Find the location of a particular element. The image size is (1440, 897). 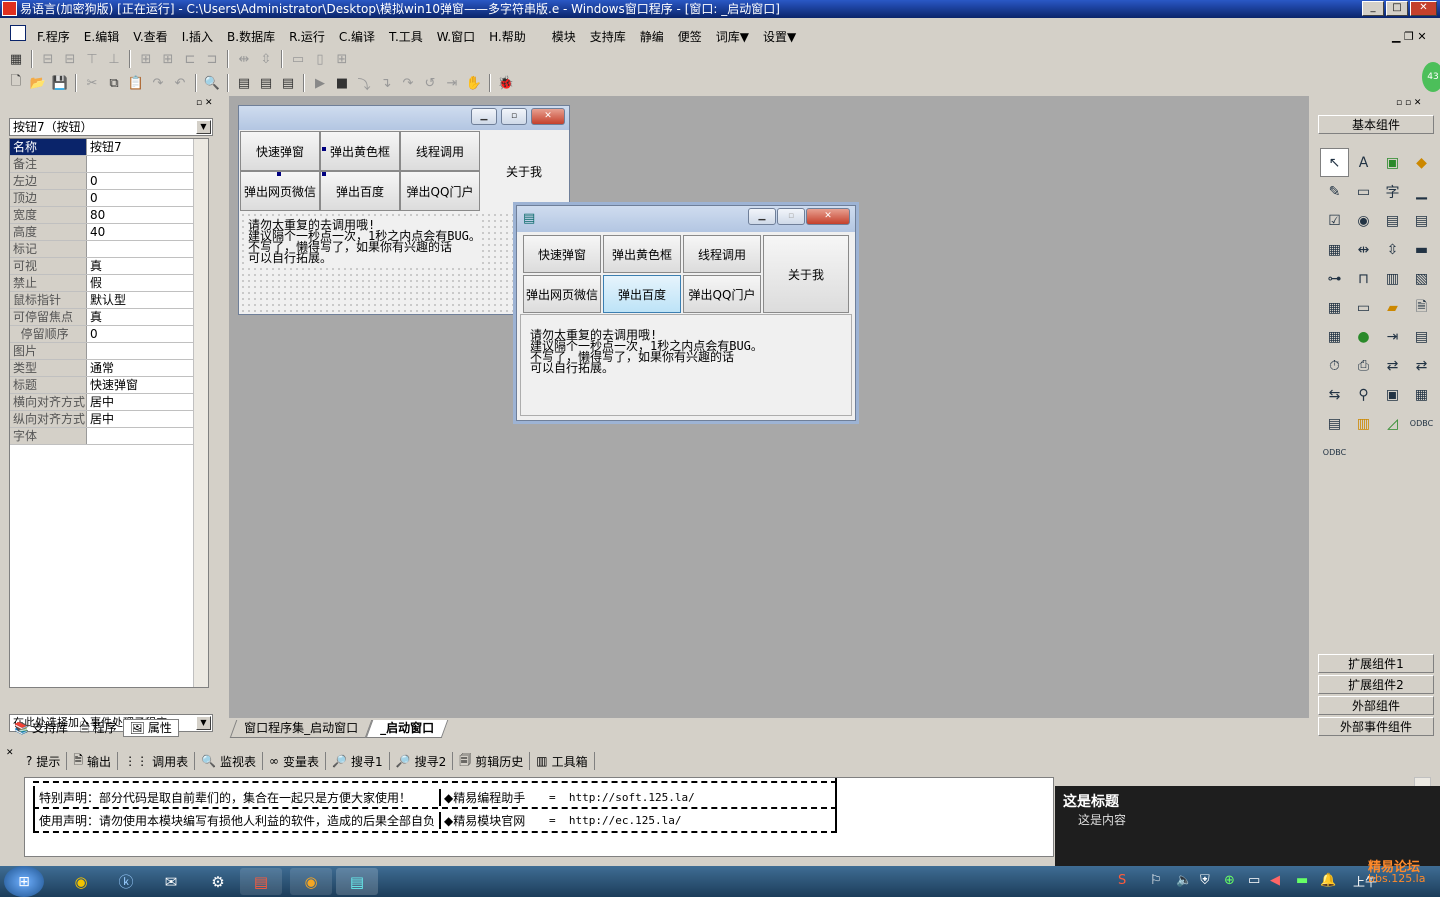

space-h-icon: ⇹ is located at coordinates (244, 59).